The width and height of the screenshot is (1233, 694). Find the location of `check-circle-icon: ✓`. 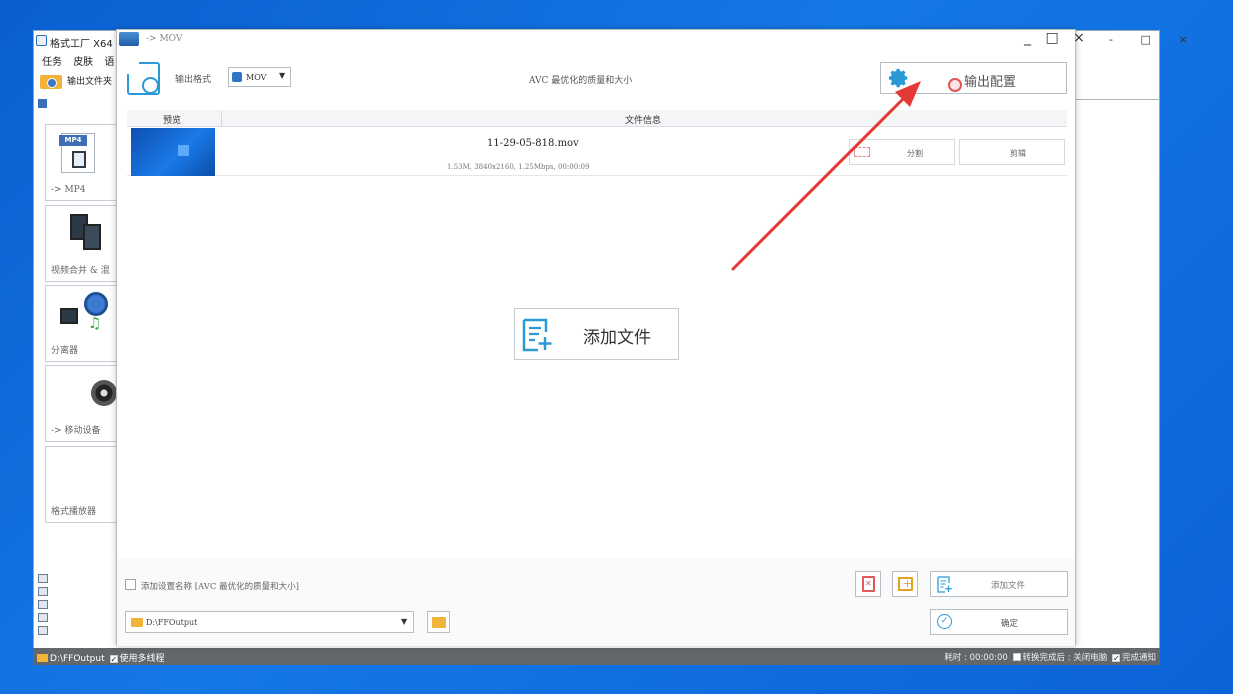

check-circle-icon: ✓ is located at coordinates (944, 621).